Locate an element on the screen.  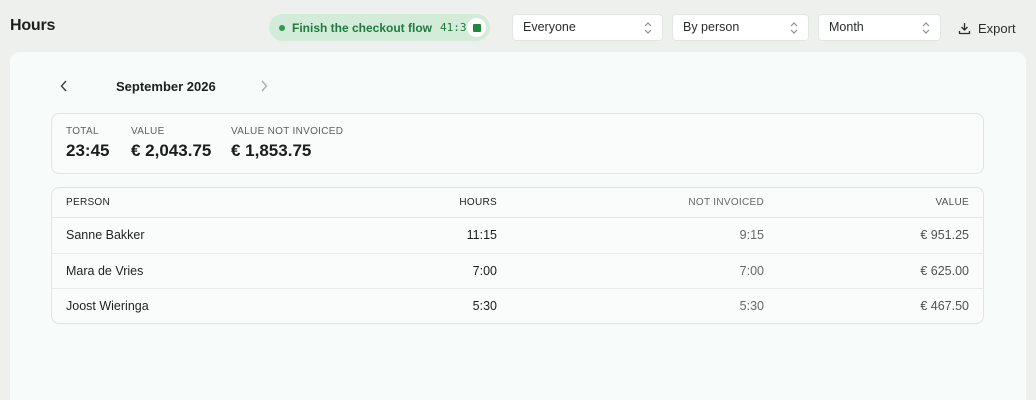
grouping-select: By person is located at coordinates (740, 27).